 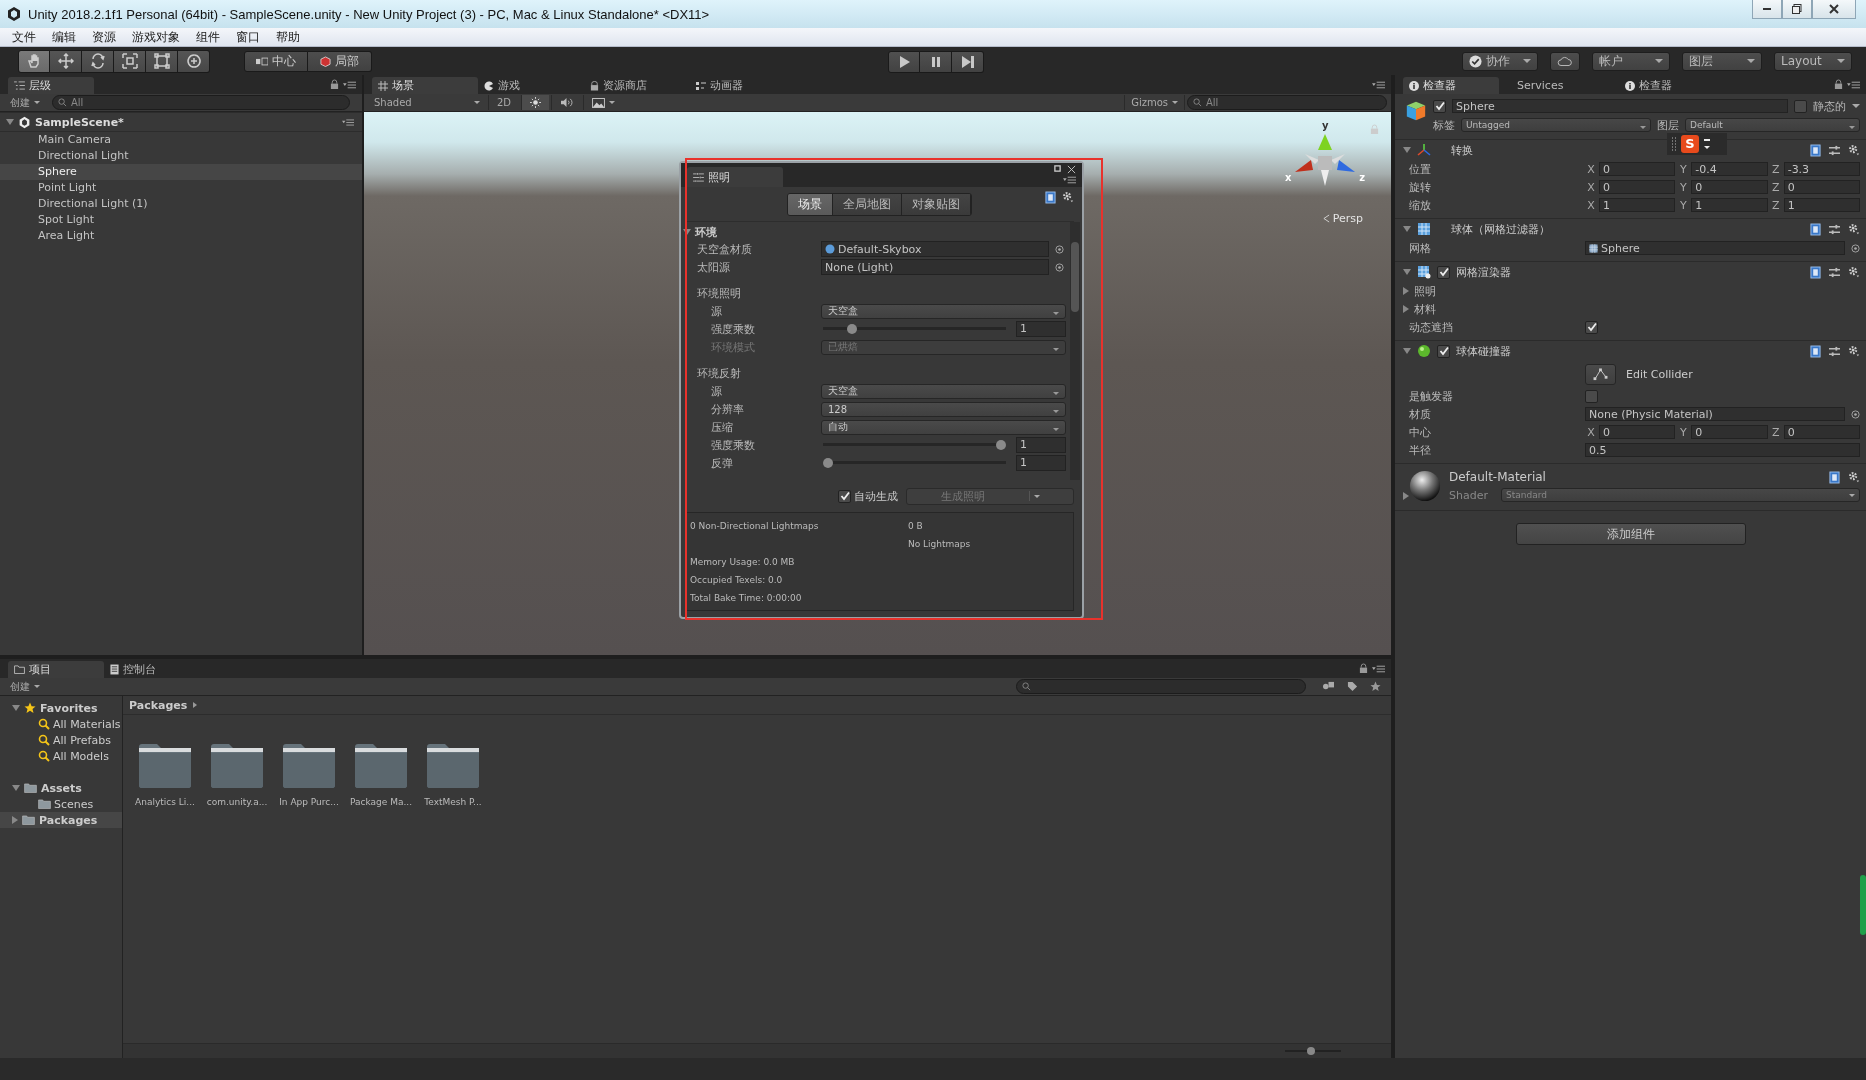 I want to click on lighting-mode-tab: 场景, so click(x=810, y=204).